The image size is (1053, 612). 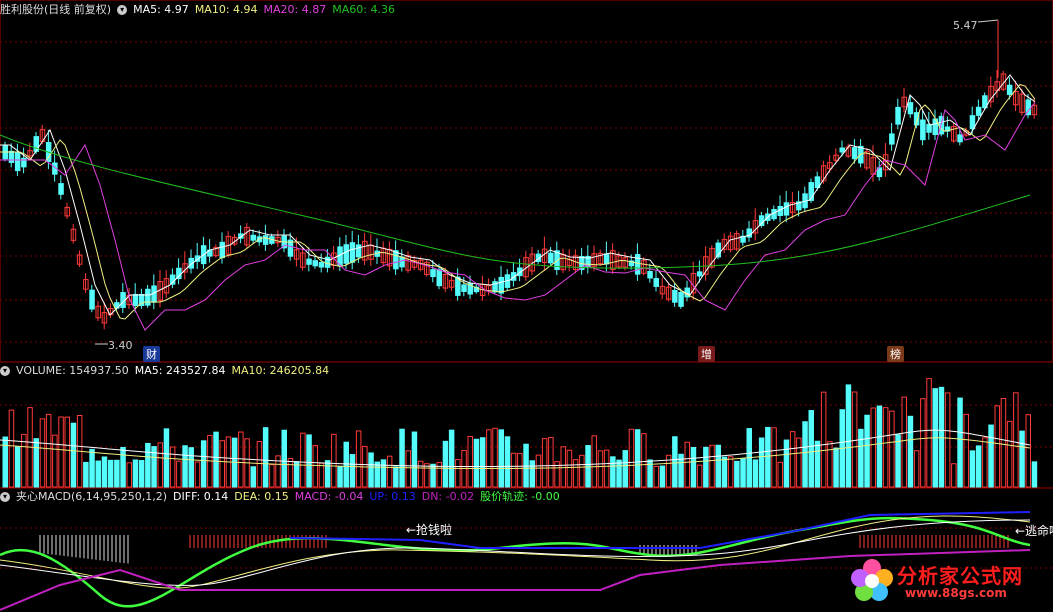 I want to click on flower-logo-icon, so click(x=872, y=580).